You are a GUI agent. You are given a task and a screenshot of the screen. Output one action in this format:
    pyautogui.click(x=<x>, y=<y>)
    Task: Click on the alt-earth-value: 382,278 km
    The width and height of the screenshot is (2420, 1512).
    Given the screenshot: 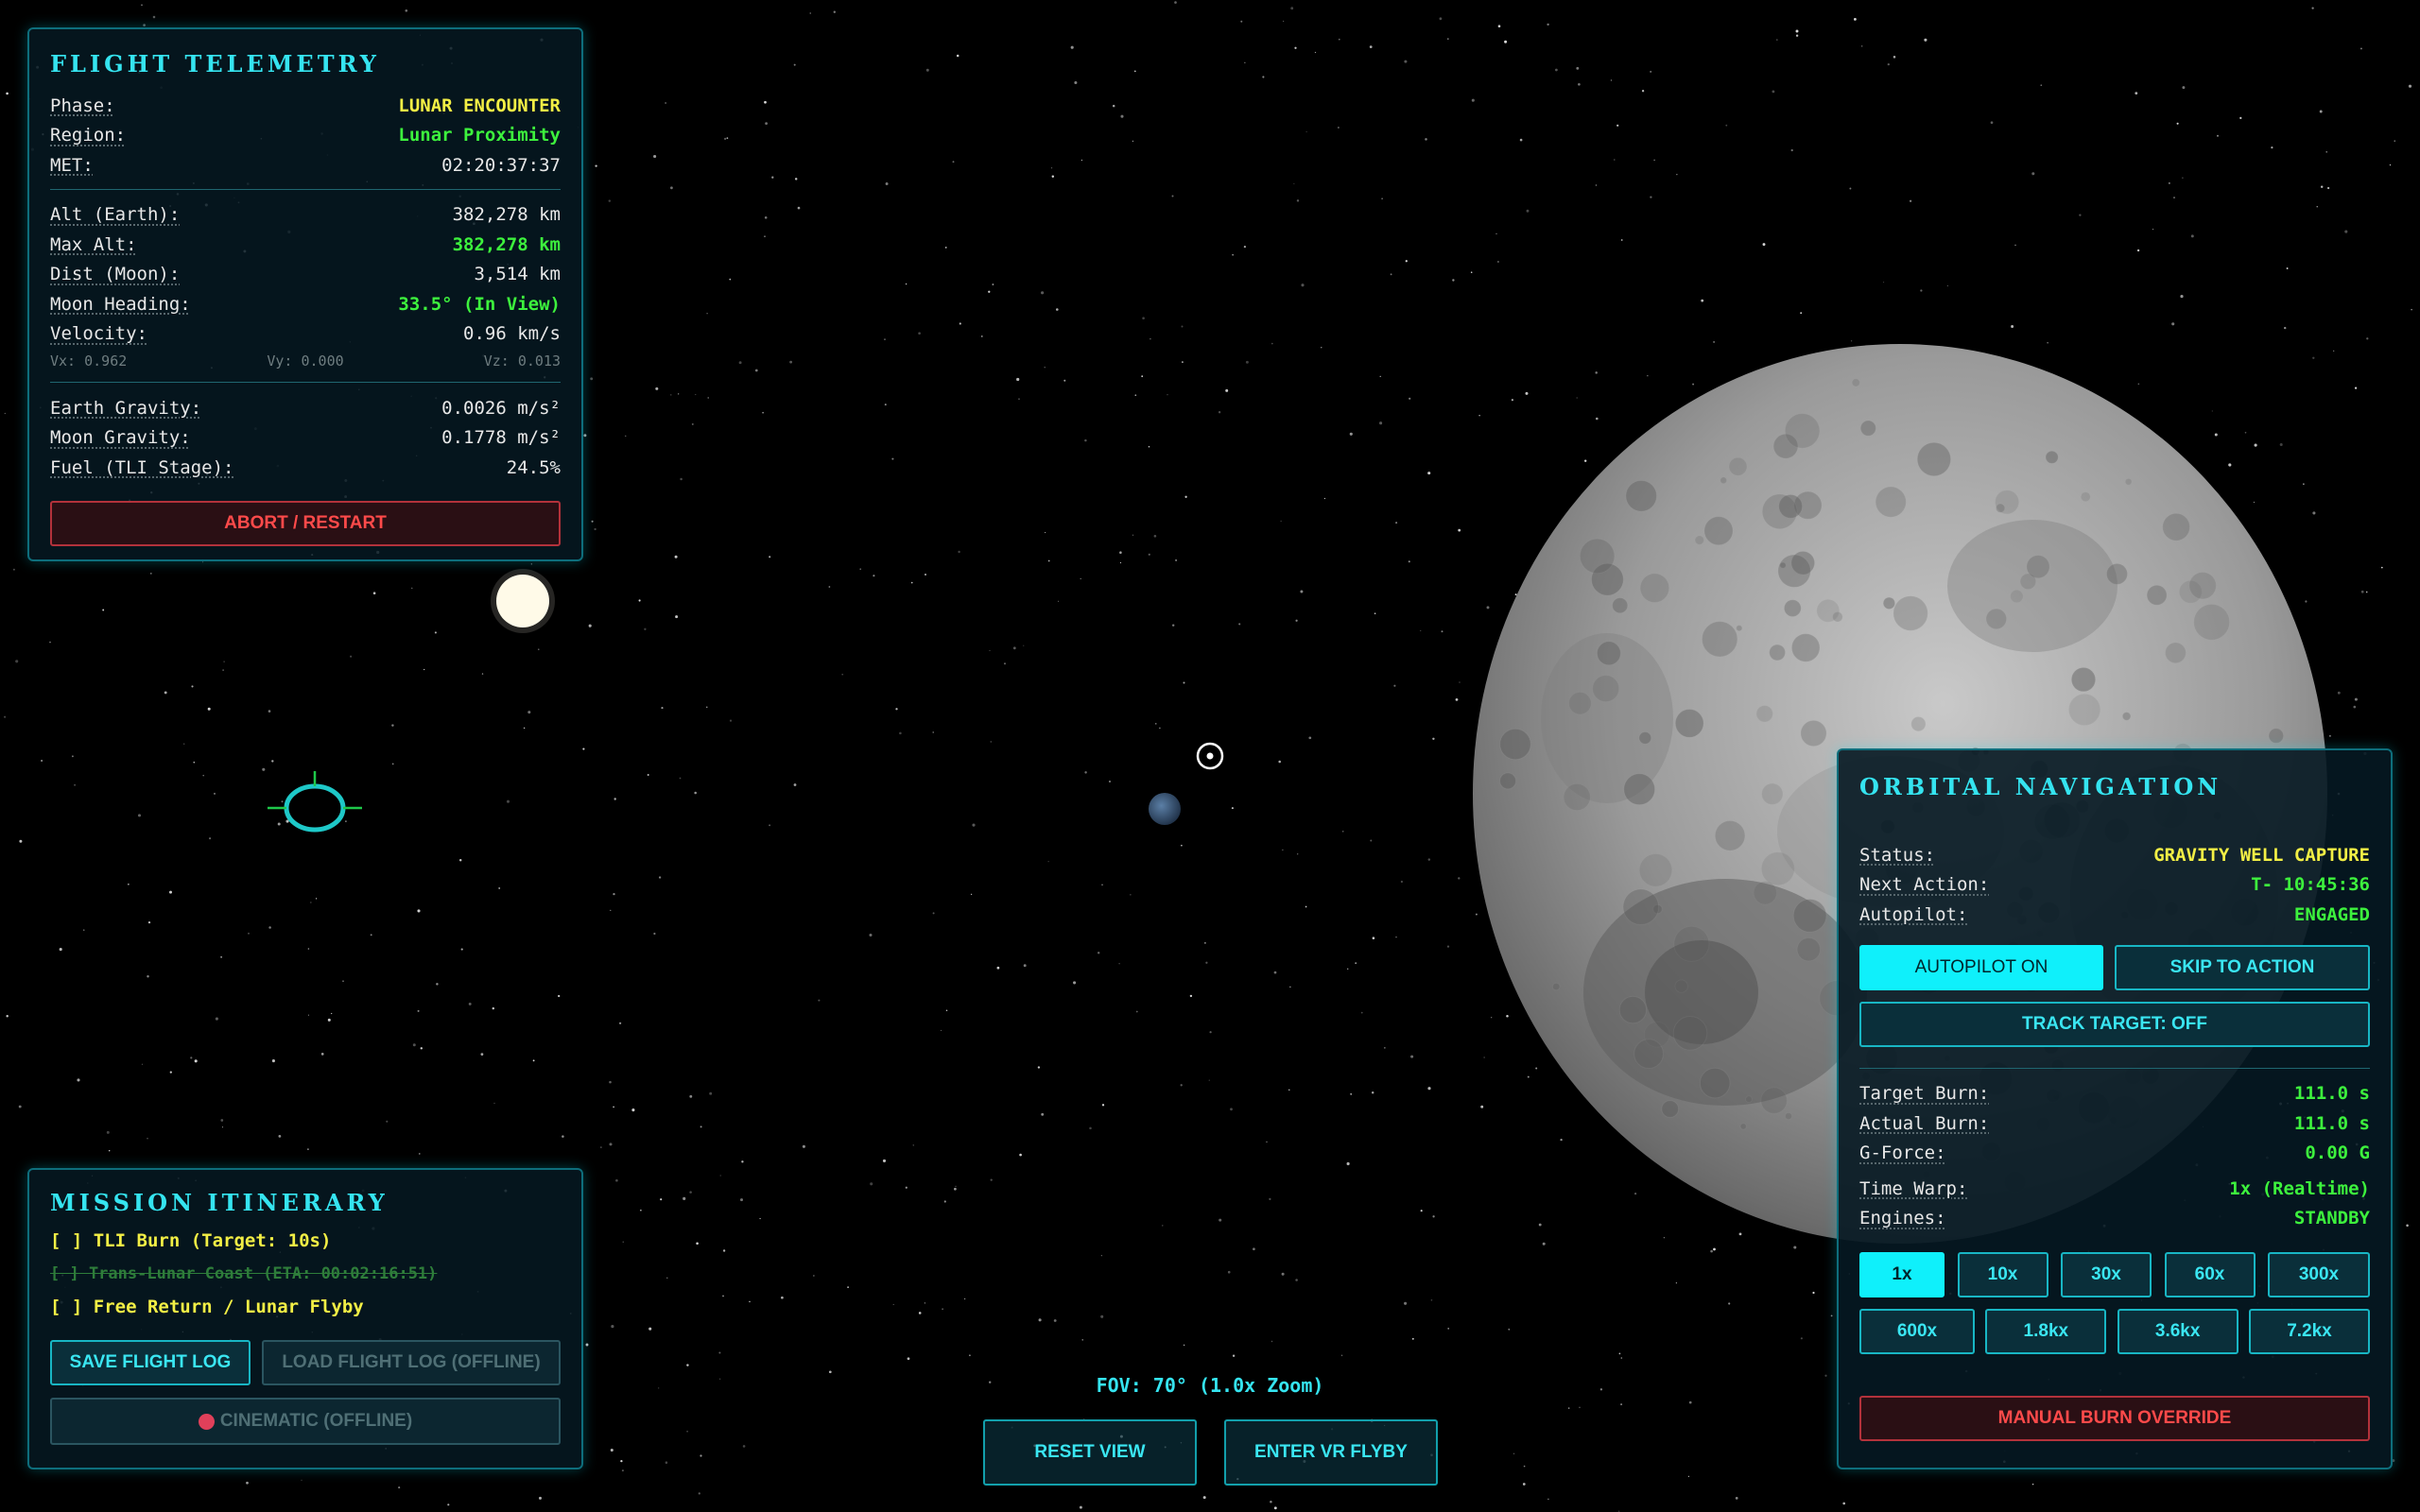 What is the action you would take?
    pyautogui.click(x=506, y=215)
    